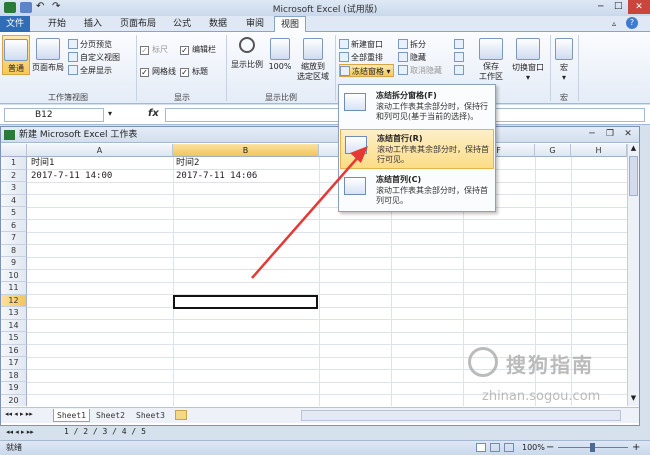  What do you see at coordinates (483, 362) in the screenshot?
I see `watermark-logo-icon` at bounding box center [483, 362].